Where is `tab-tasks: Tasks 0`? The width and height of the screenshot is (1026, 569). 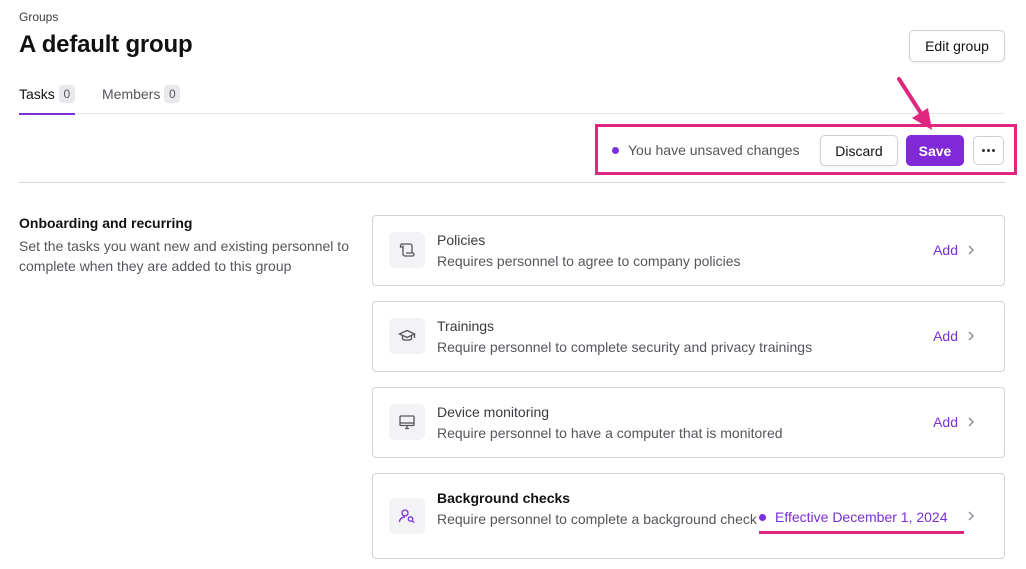 tab-tasks: Tasks 0 is located at coordinates (47, 100).